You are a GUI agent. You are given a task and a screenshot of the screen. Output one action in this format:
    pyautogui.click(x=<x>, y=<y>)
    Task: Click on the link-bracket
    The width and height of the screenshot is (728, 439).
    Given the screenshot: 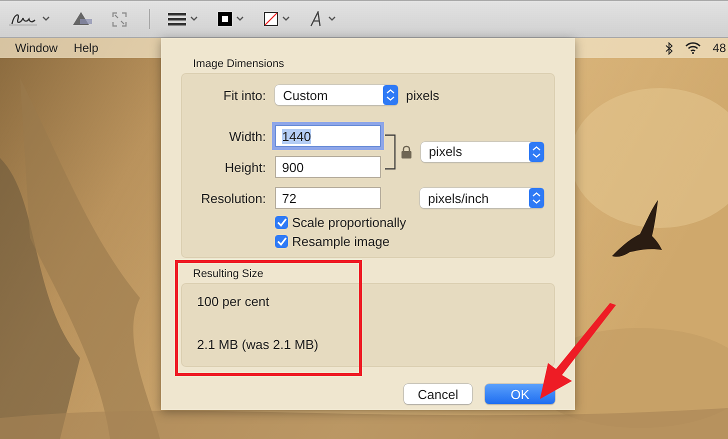 What is the action you would take?
    pyautogui.click(x=391, y=152)
    